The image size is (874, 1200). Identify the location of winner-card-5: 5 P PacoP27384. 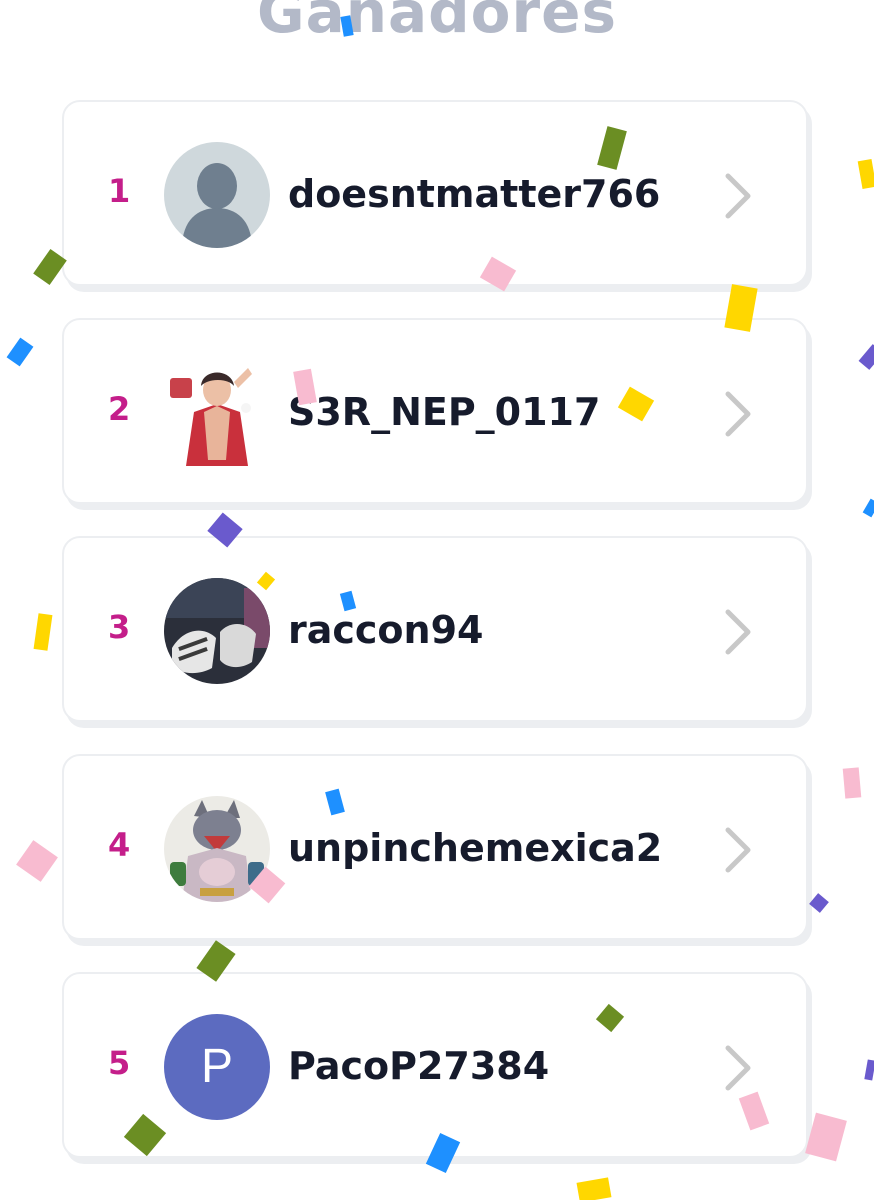
(435, 1065).